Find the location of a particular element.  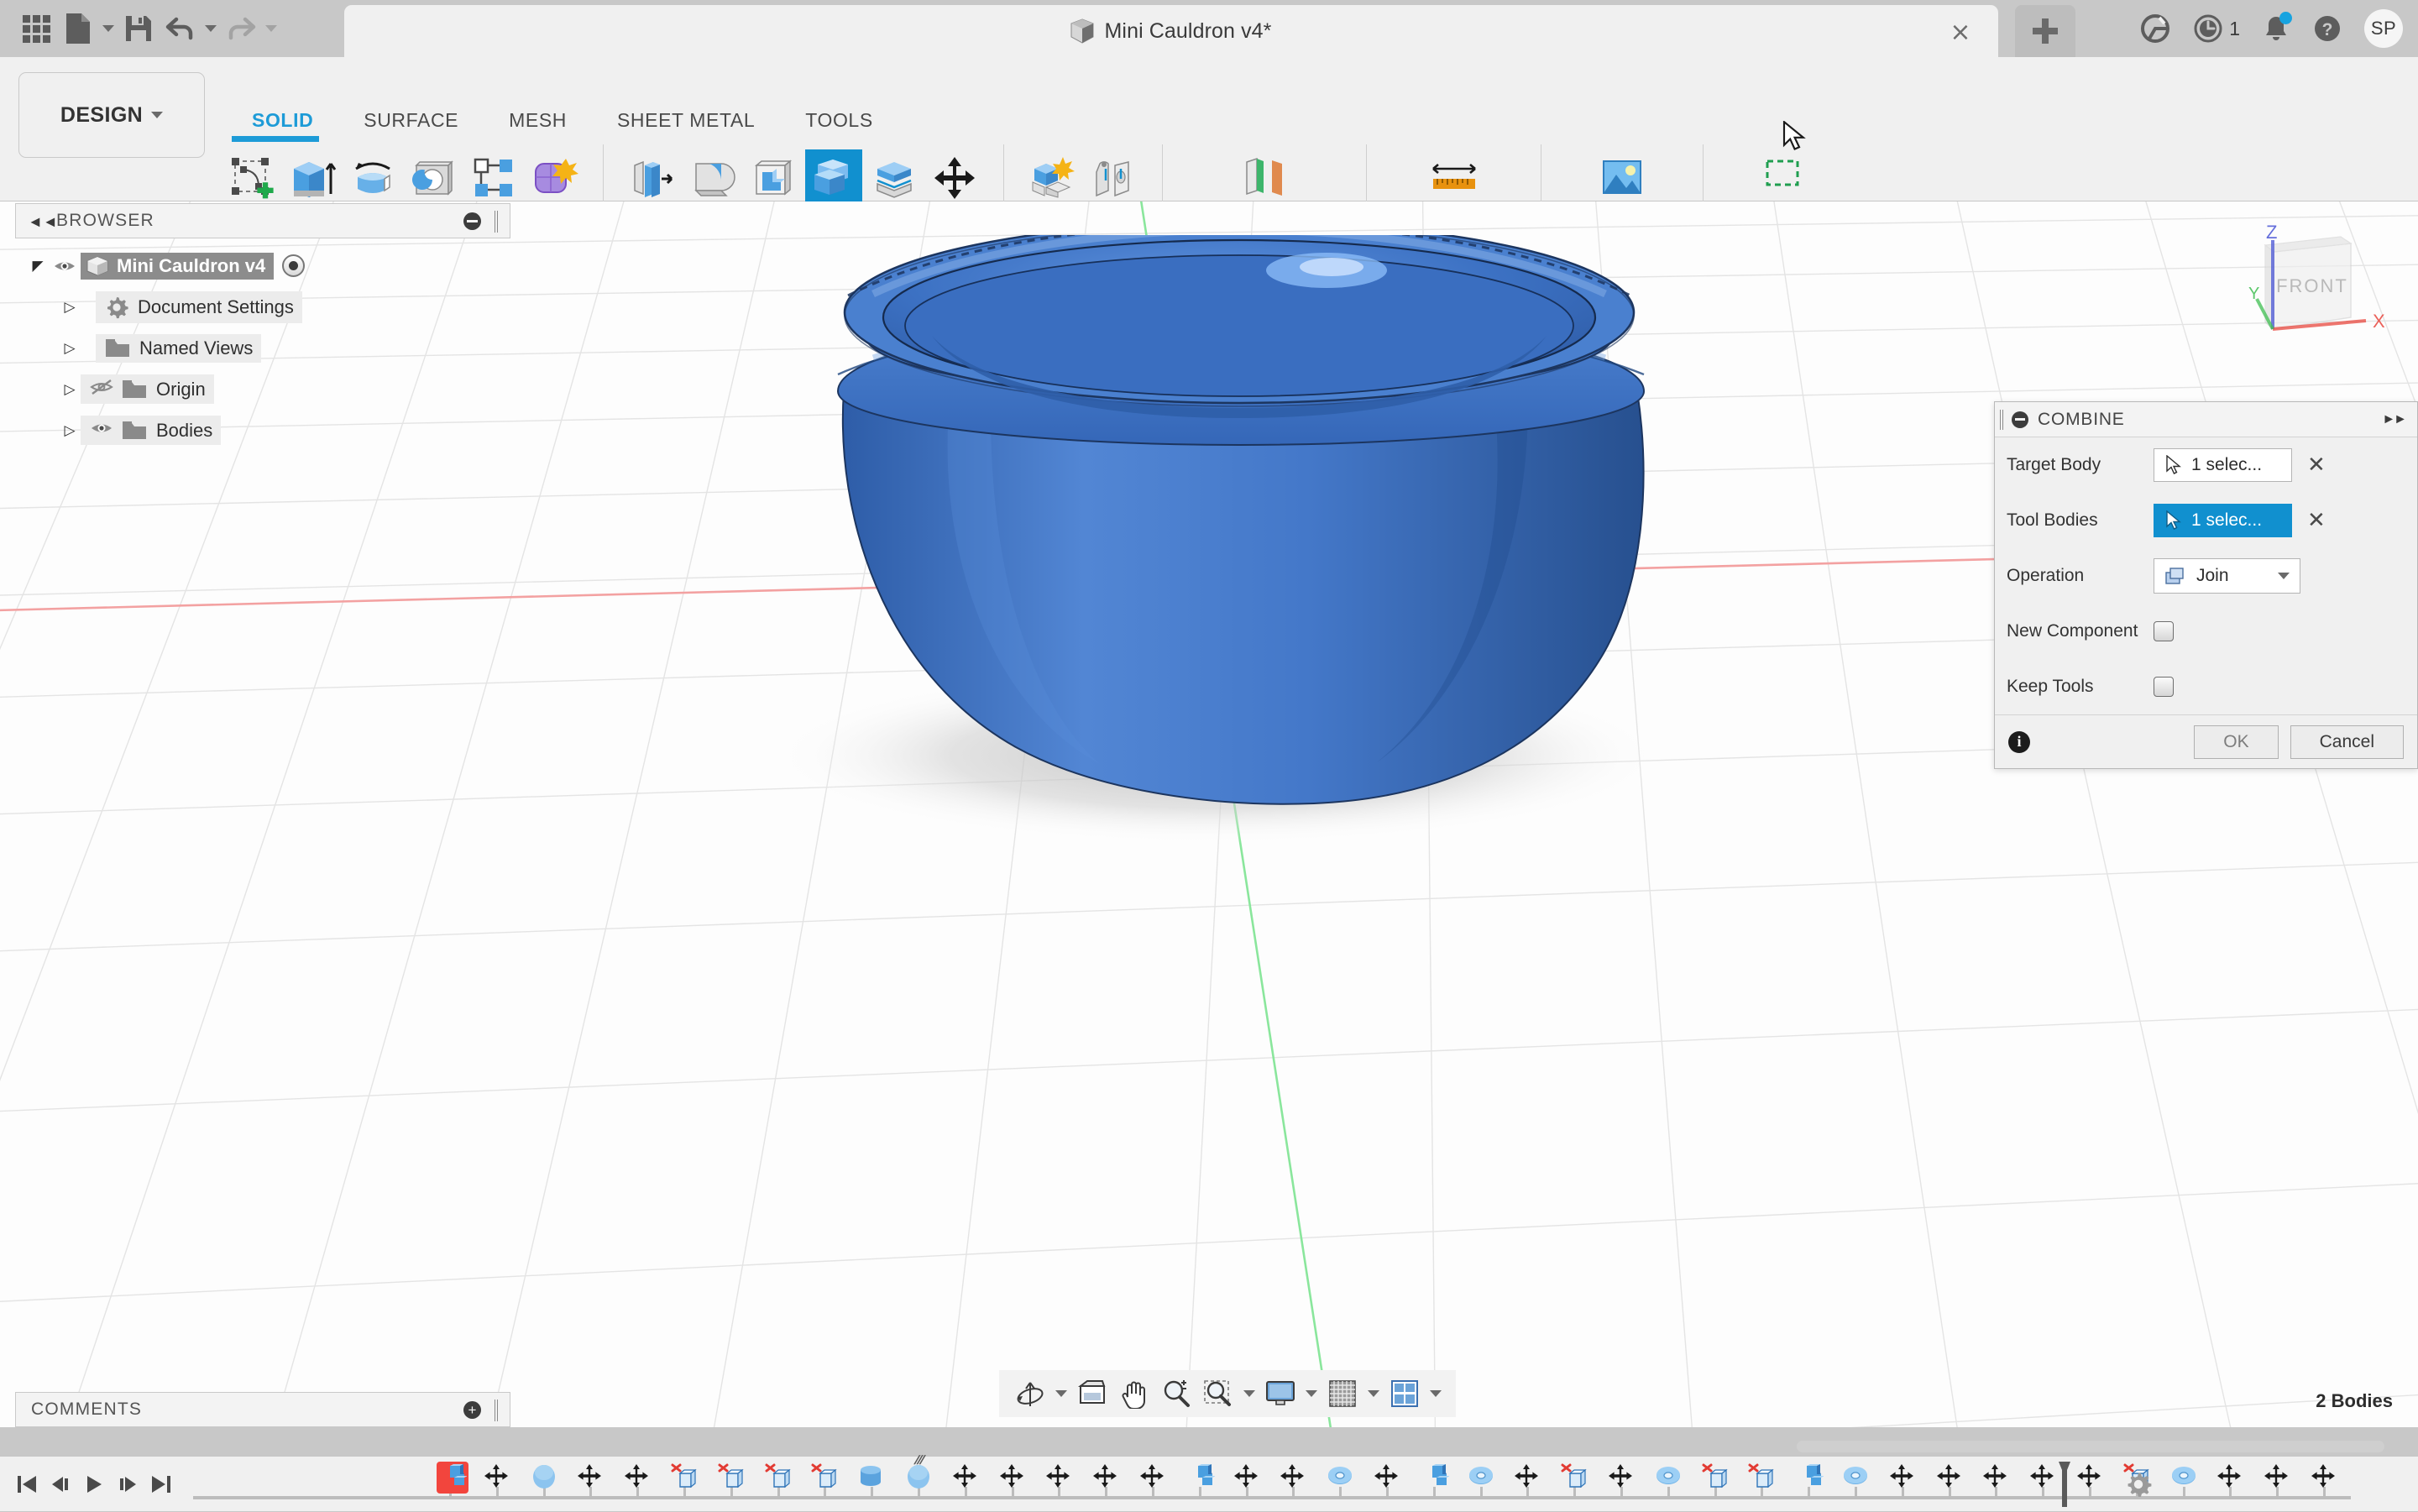

info-icon: i is located at coordinates (2019, 742).